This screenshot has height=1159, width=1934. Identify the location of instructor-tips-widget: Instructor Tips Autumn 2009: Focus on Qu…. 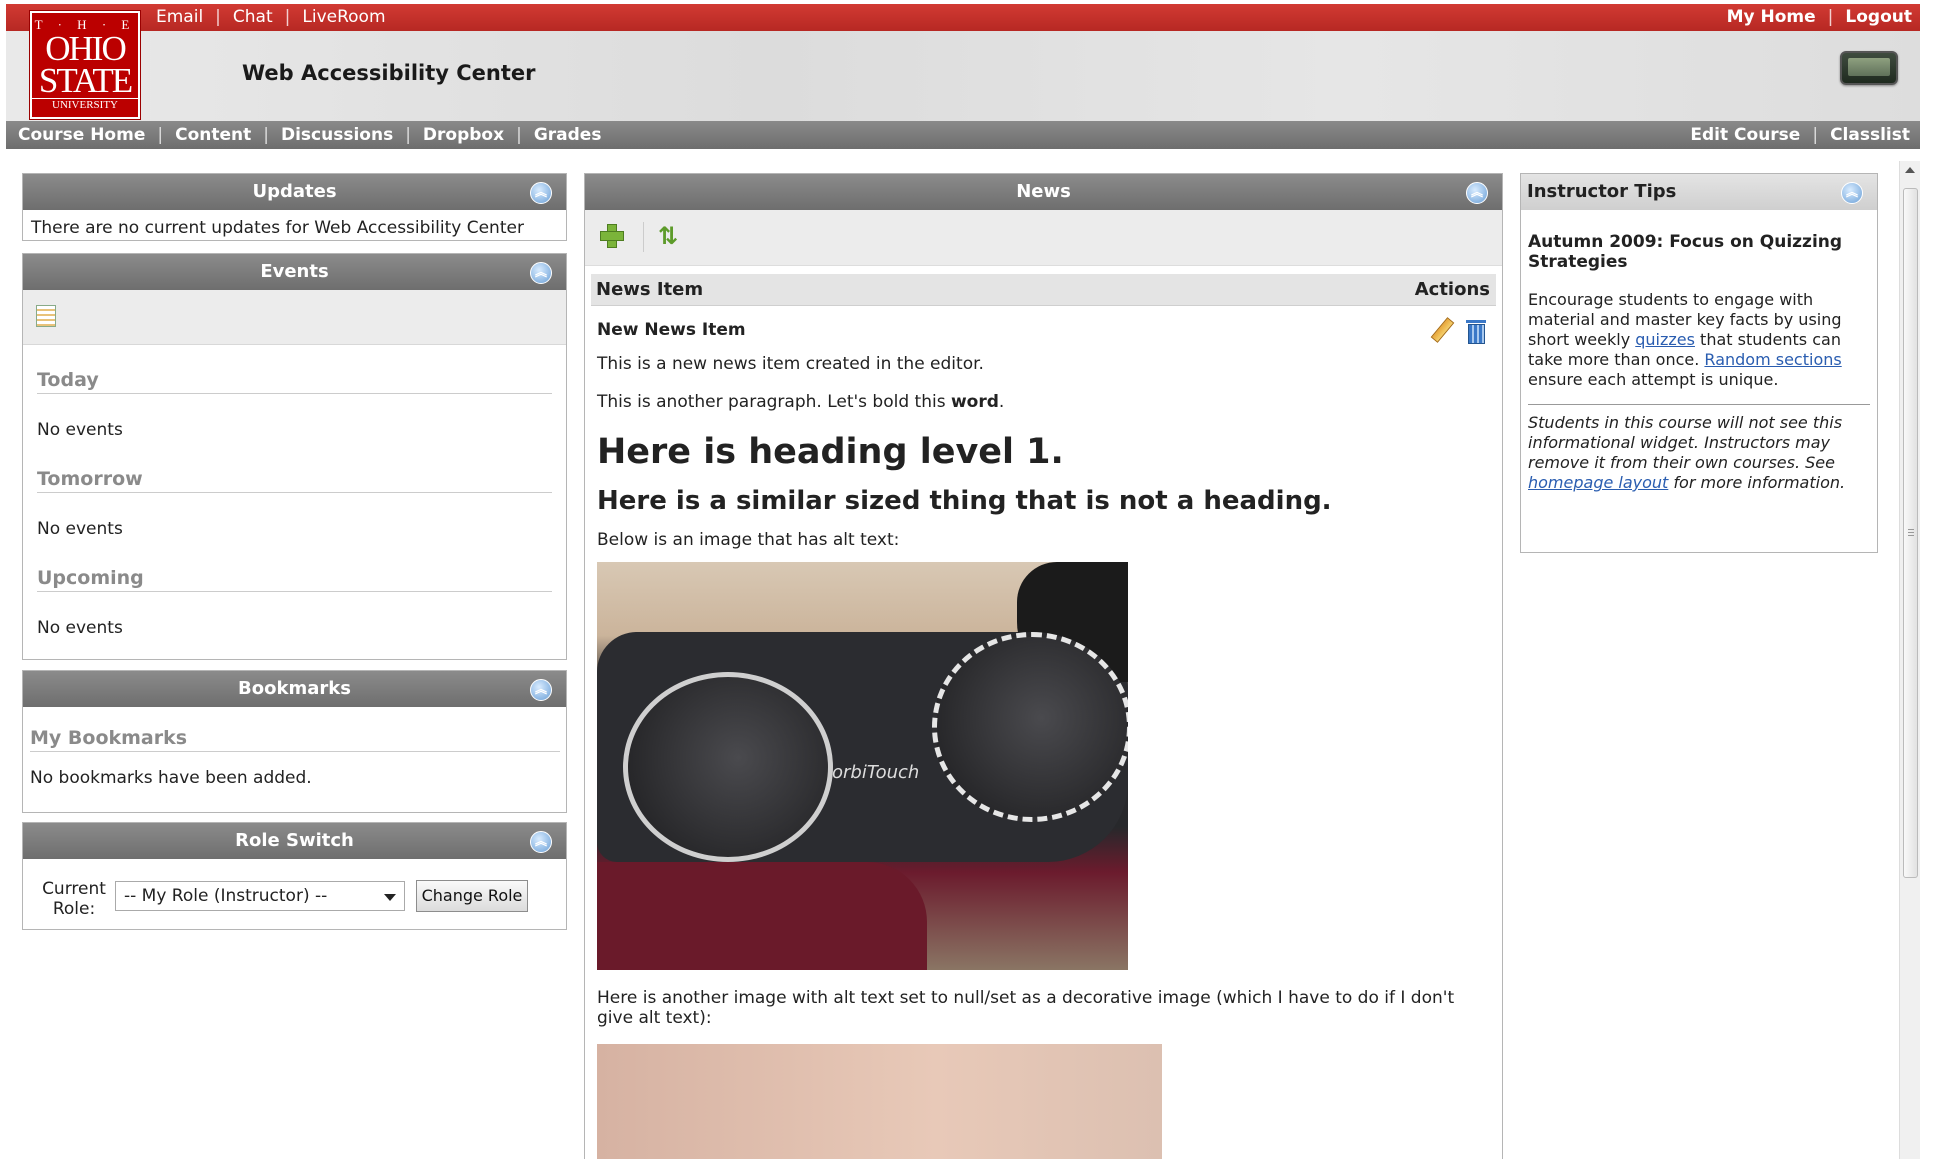
(1699, 363).